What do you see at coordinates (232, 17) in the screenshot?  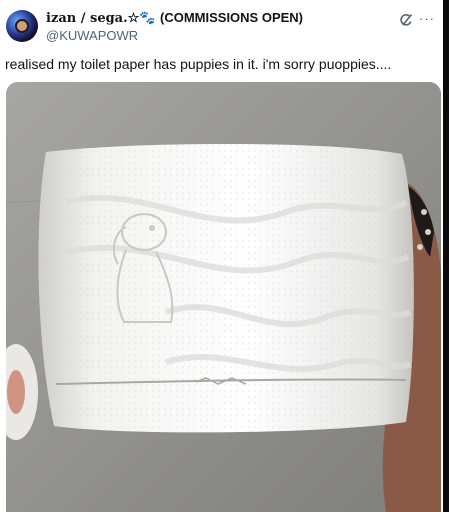 I see `name-suffix: (COMMISSIONS OPEN)` at bounding box center [232, 17].